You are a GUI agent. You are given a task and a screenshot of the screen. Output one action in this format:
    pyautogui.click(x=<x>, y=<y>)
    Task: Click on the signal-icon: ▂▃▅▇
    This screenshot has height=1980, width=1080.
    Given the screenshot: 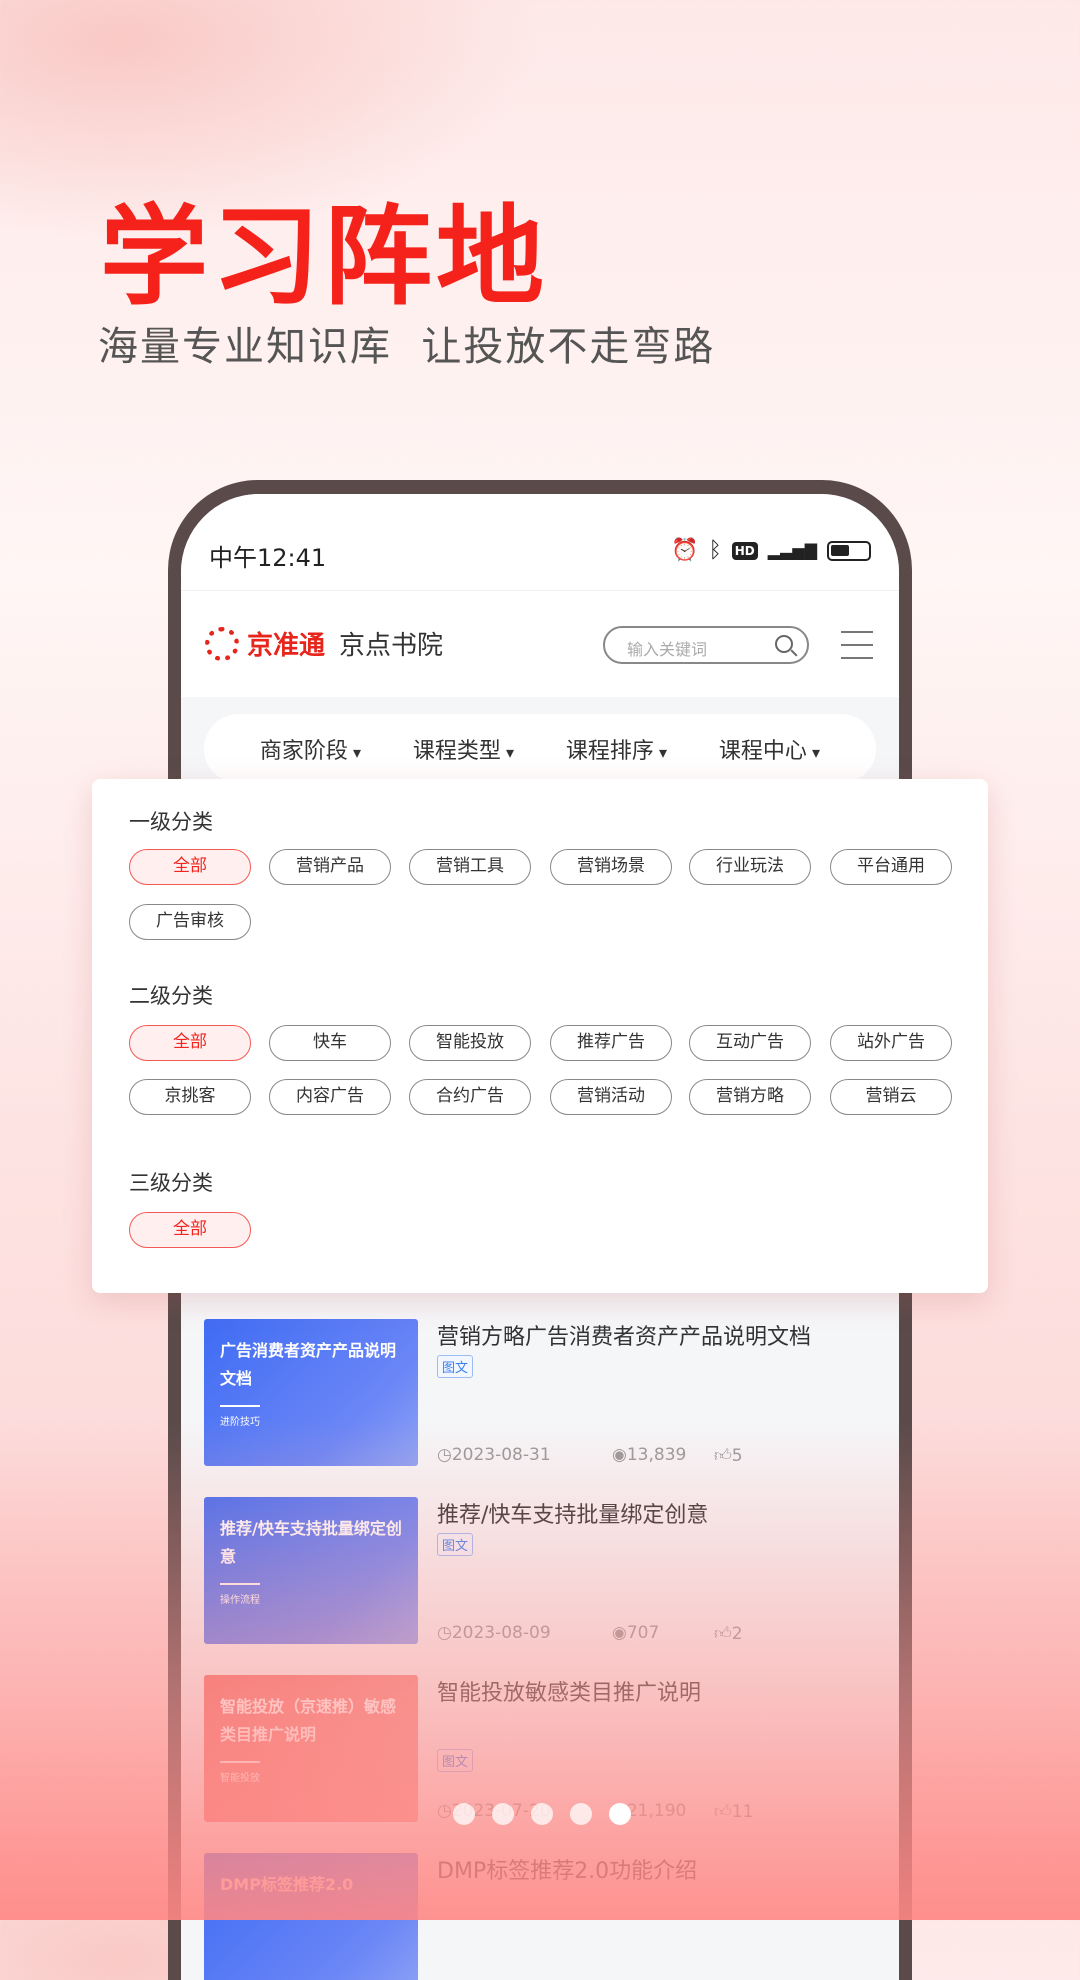 What is the action you would take?
    pyautogui.click(x=792, y=550)
    